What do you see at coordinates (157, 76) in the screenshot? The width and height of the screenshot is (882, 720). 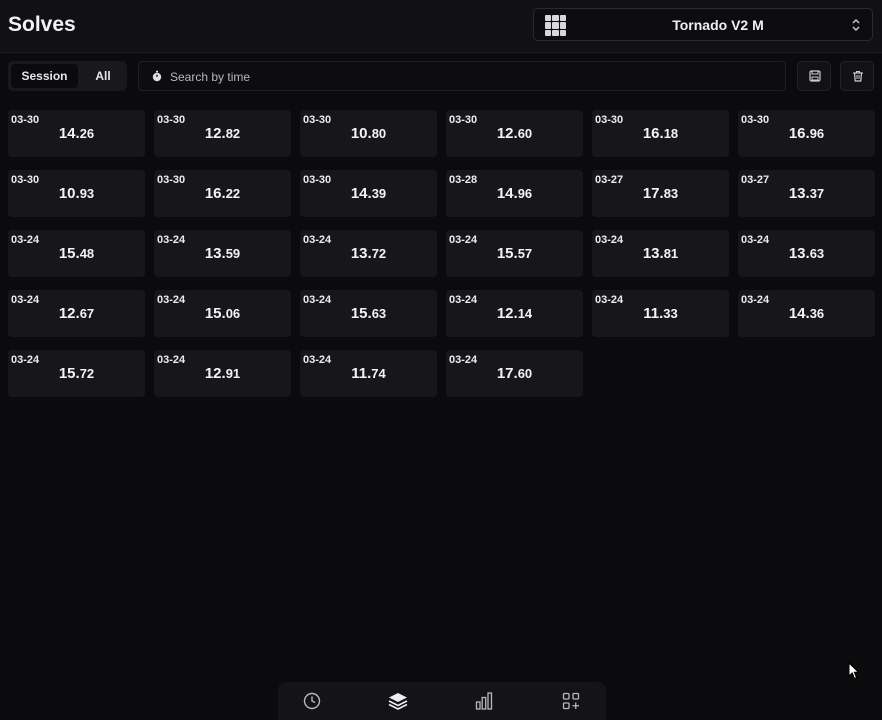 I see `stopwatch-icon` at bounding box center [157, 76].